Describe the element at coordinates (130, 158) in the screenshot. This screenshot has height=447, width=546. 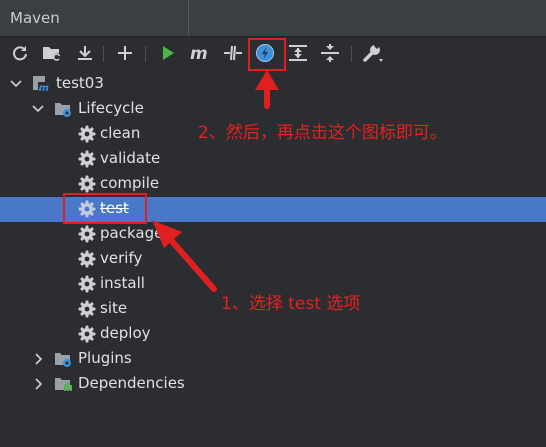
I see `tree-label-goal: validate` at that location.